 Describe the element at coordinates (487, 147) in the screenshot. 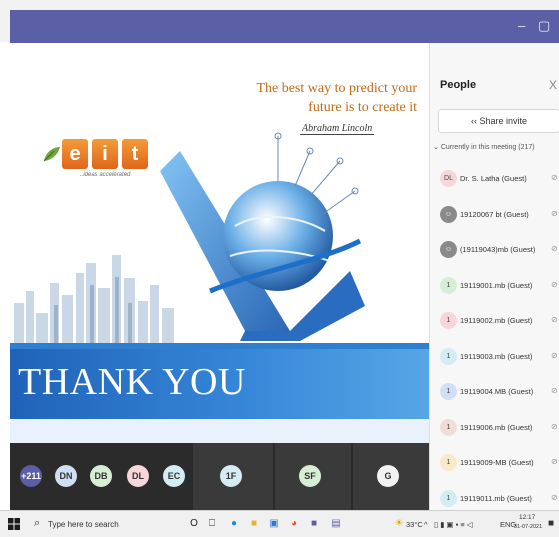

I see `meeting-count-label: Currently in this meeting (217)` at that location.